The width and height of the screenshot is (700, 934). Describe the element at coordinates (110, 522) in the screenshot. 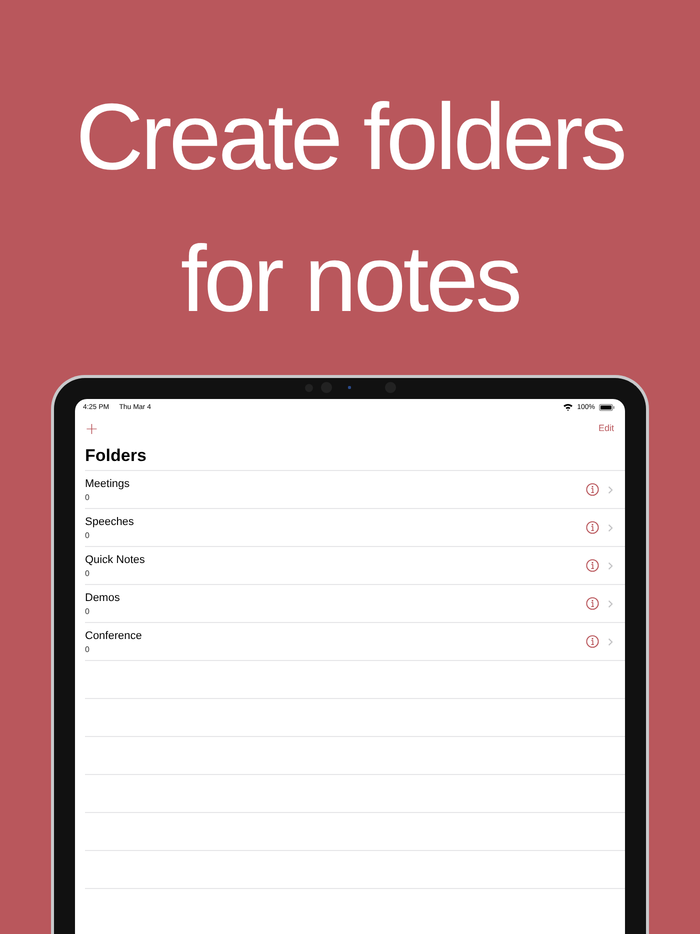

I see `folder-name: Speeches` at that location.